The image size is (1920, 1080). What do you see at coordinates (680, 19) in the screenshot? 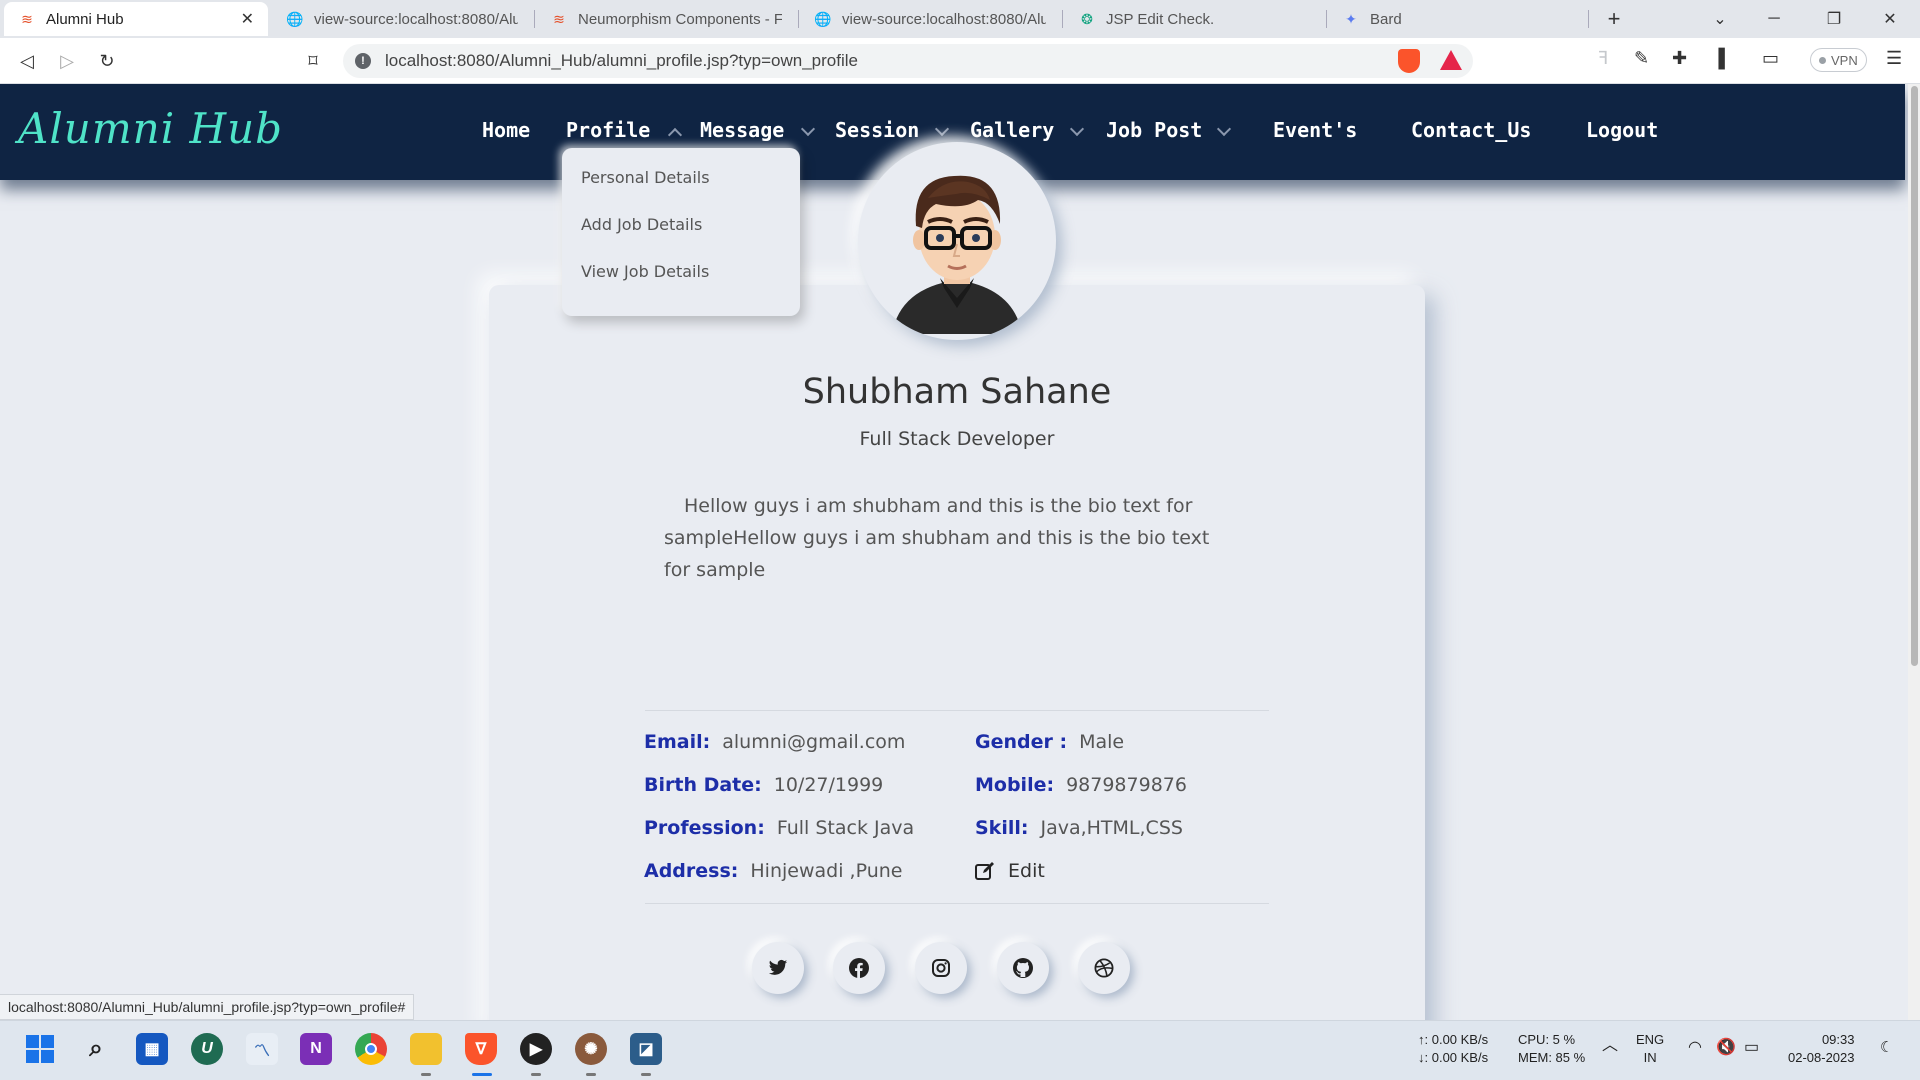
I see `tab-title: Neumorphism Components - For` at bounding box center [680, 19].